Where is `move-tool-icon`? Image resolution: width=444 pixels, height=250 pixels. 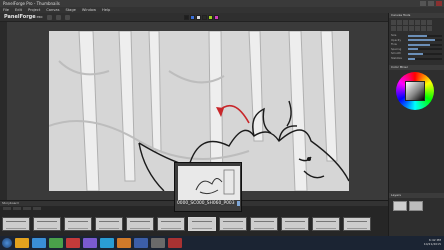 move-tool-icon is located at coordinates (423, 22).